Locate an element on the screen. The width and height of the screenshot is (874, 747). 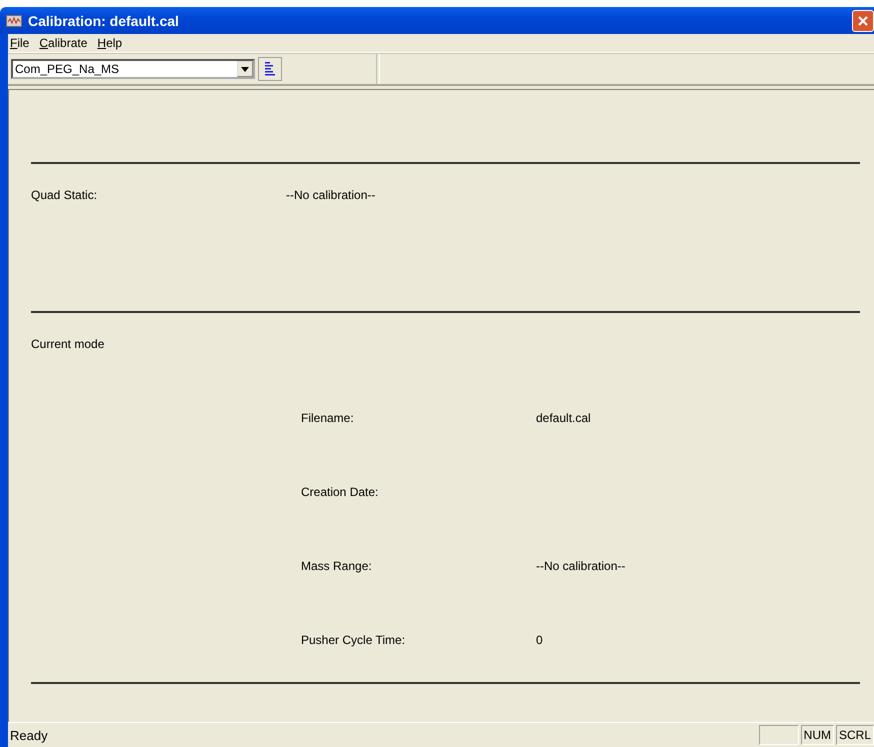
combo-box: Com_PEG_Na_MS is located at coordinates (133, 69).